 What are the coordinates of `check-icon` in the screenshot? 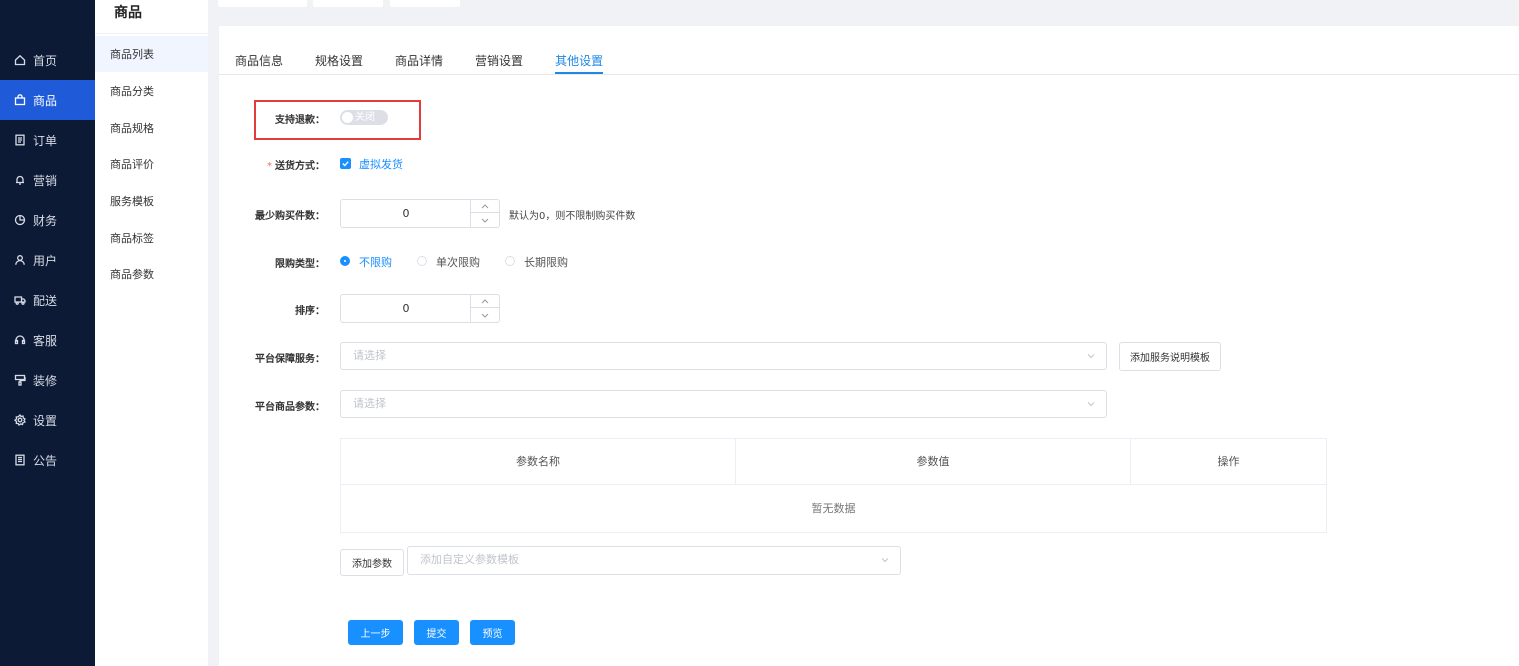 It's located at (345, 164).